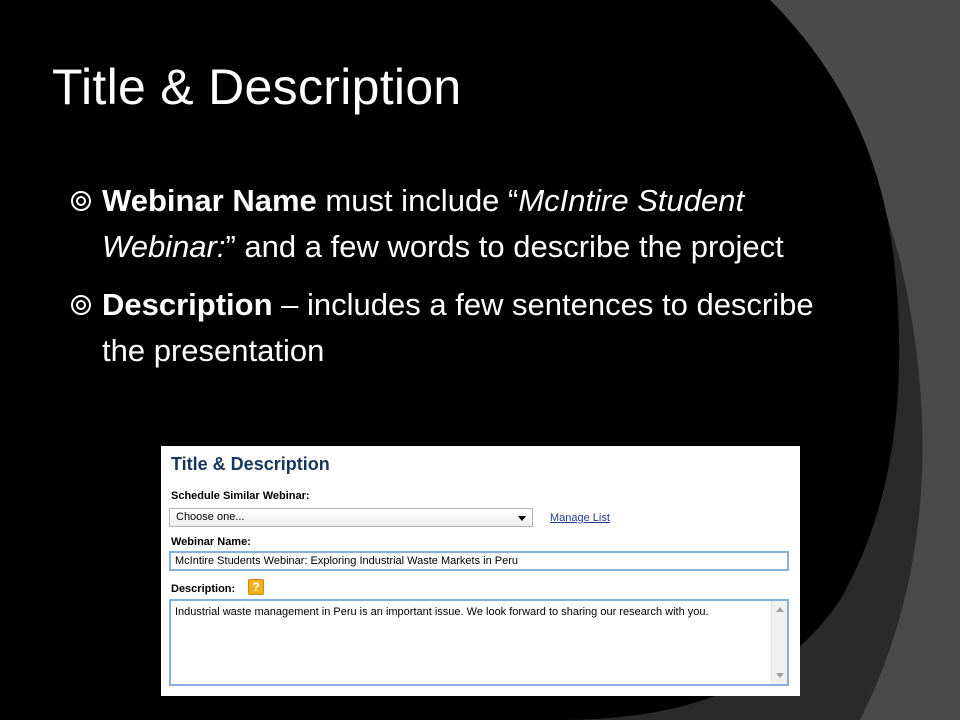 This screenshot has width=960, height=720. I want to click on manage-list-link: Manage List, so click(580, 518).